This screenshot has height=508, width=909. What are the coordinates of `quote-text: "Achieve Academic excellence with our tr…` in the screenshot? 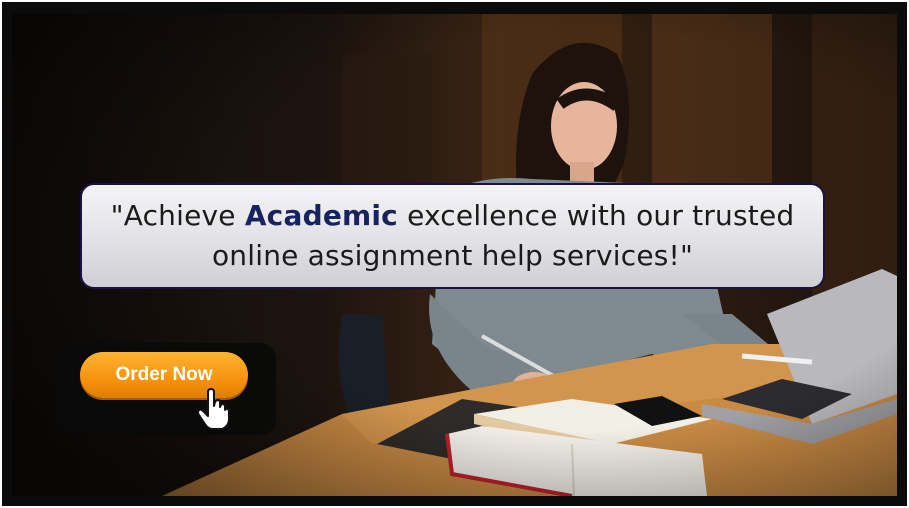 It's located at (452, 236).